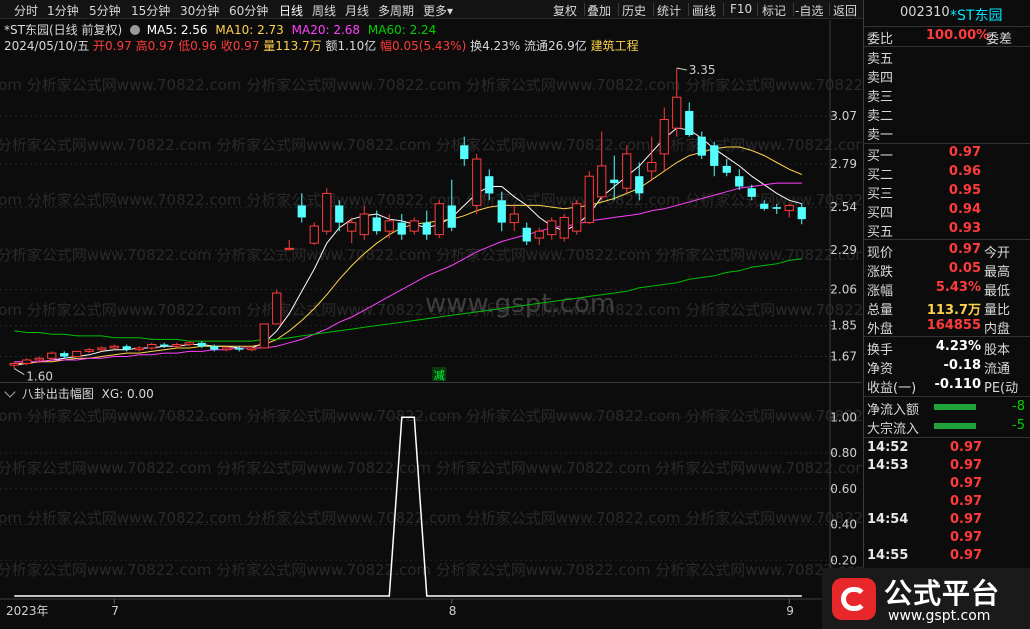 This screenshot has width=1030, height=629. I want to click on overlay-button: 叠加, so click(599, 10).